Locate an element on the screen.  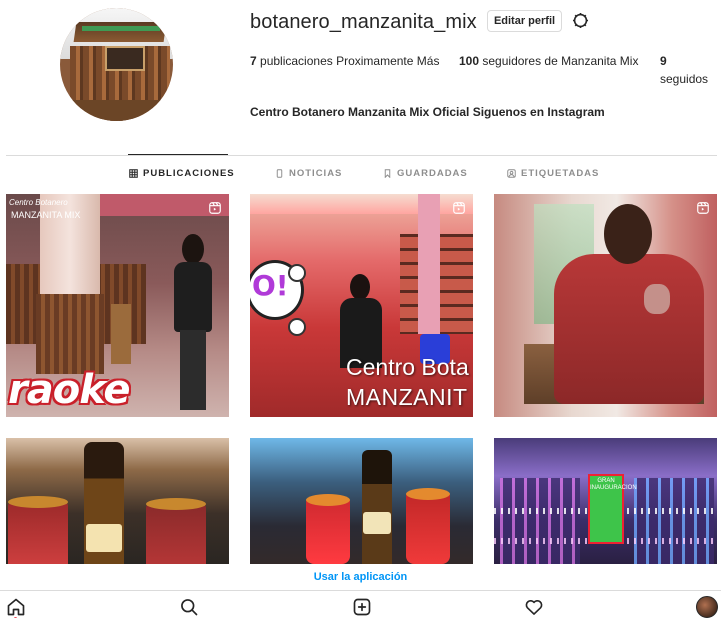
grid-icon is located at coordinates (133, 173).